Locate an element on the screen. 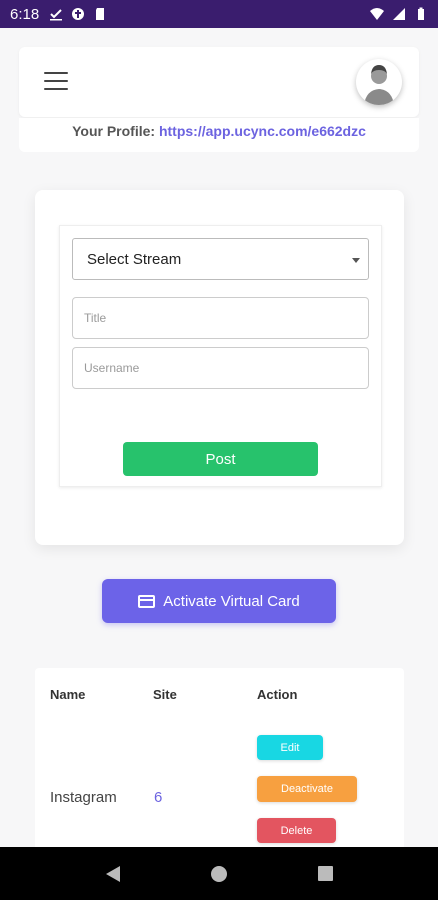  activate-virtual-card-button: Activate Virtual Card is located at coordinates (219, 601).